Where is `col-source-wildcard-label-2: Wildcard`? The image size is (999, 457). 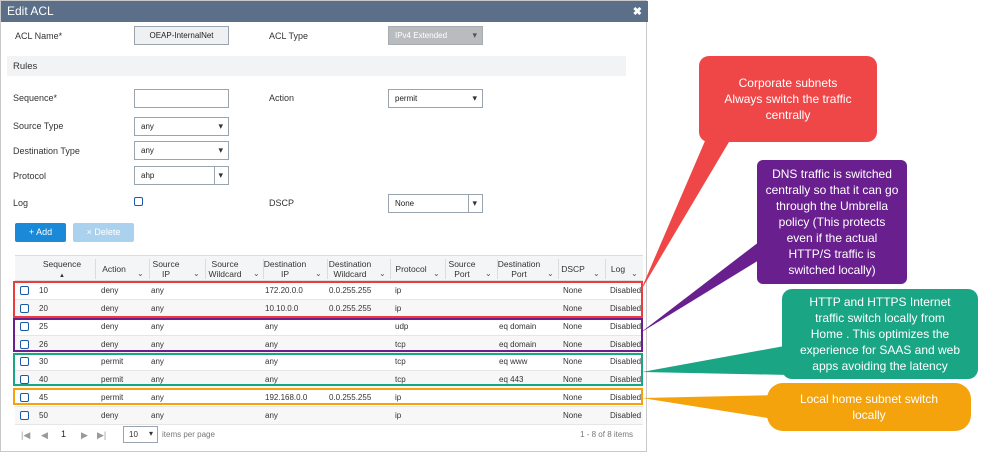 col-source-wildcard-label-2: Wildcard is located at coordinates (225, 274).